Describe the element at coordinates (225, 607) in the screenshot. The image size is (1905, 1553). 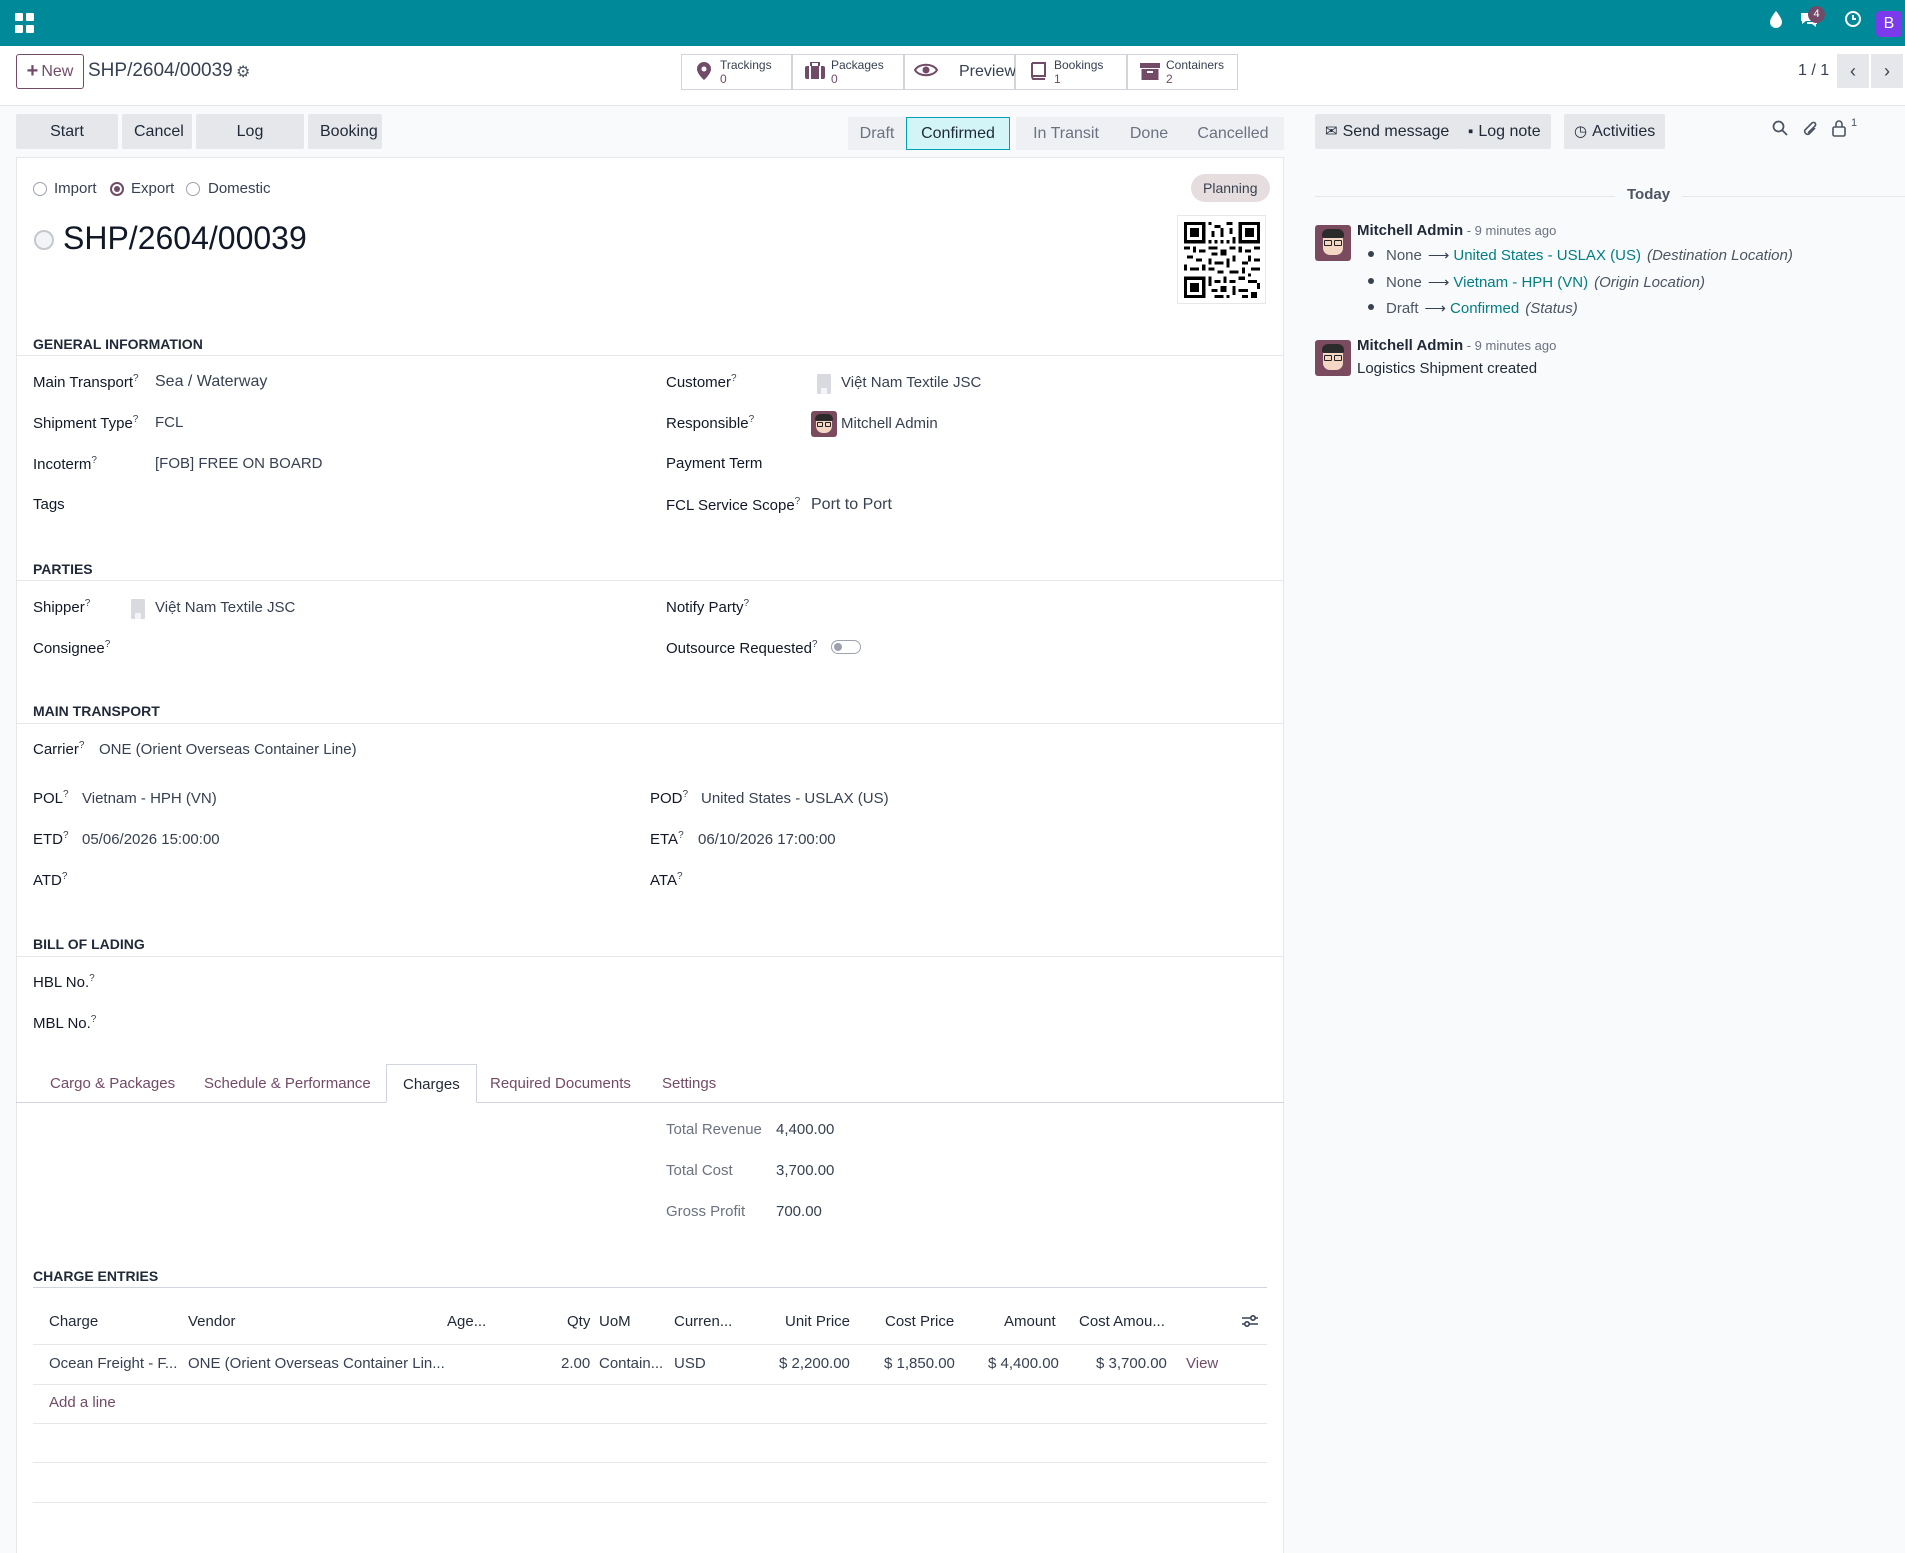
I see `shipper-field: Việt Nam Textile JSC` at that location.